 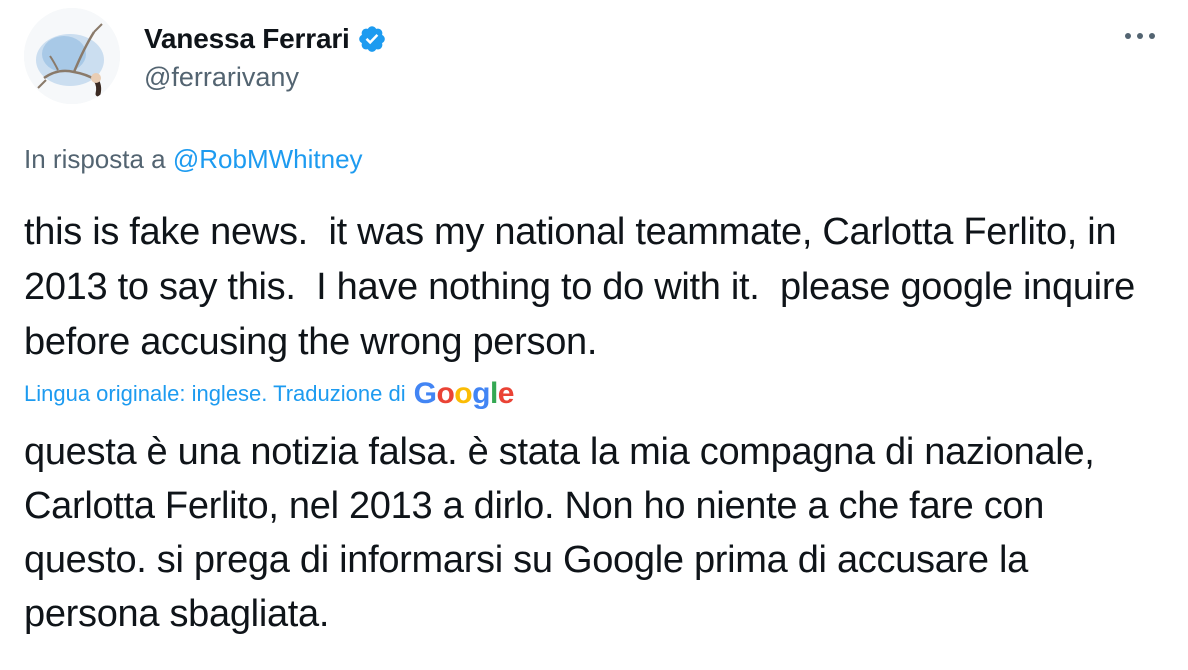 I want to click on translation-note-text: Lingua originale: inglese. Traduzione di, so click(x=215, y=394).